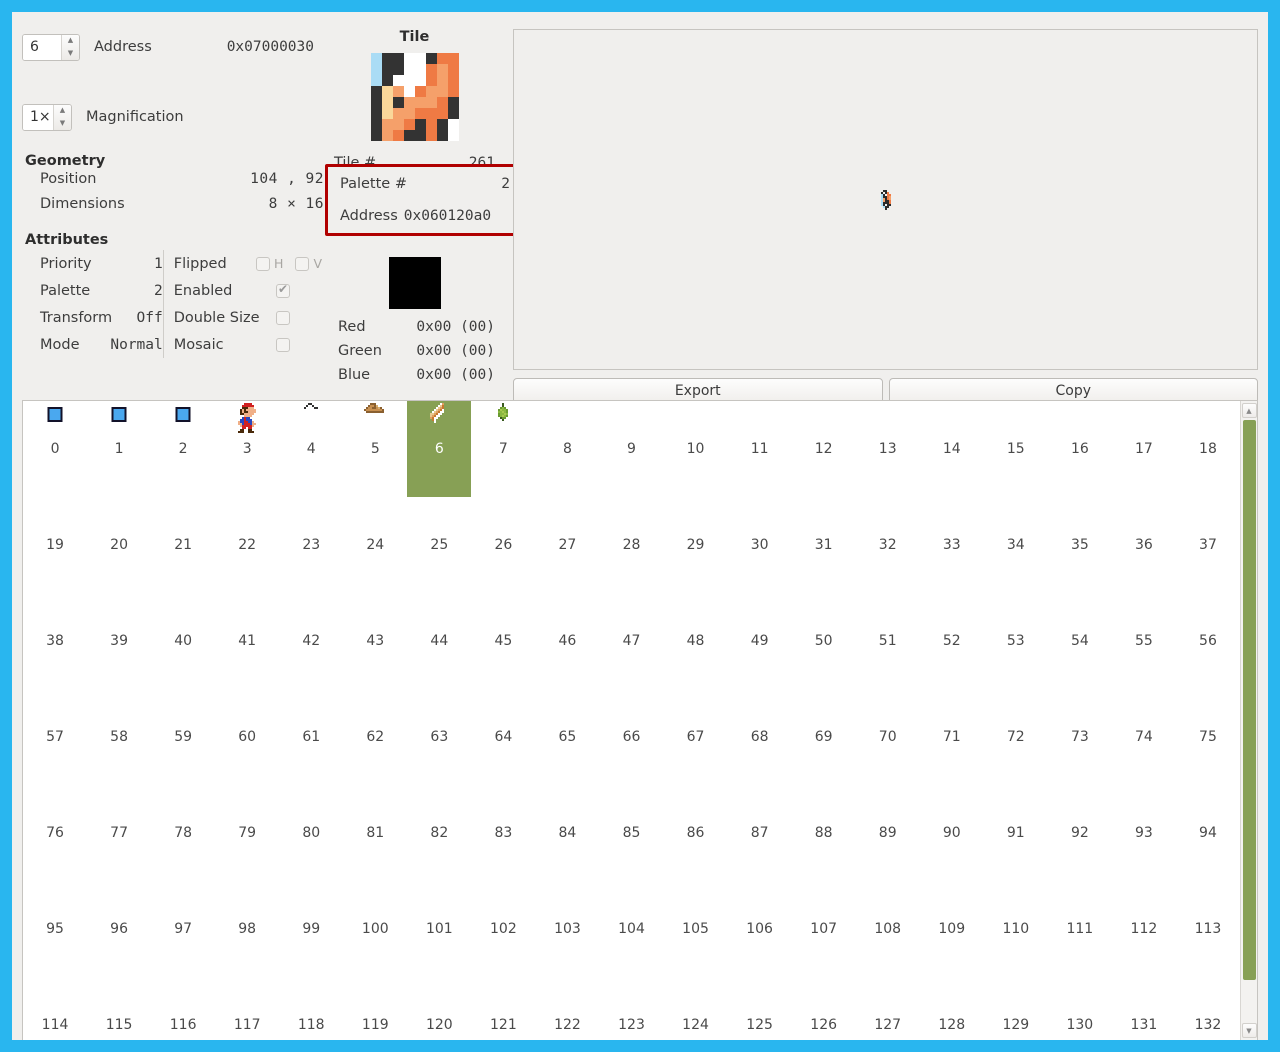 The width and height of the screenshot is (1280, 1052). Describe the element at coordinates (503, 641) in the screenshot. I see `object-cell: 45` at that location.